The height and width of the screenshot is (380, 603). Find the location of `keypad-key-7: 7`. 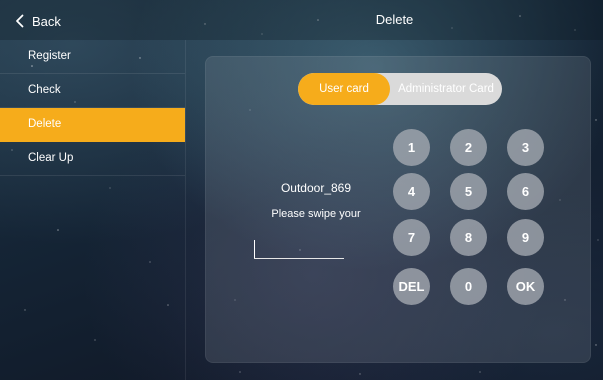

keypad-key-7: 7 is located at coordinates (411, 237).